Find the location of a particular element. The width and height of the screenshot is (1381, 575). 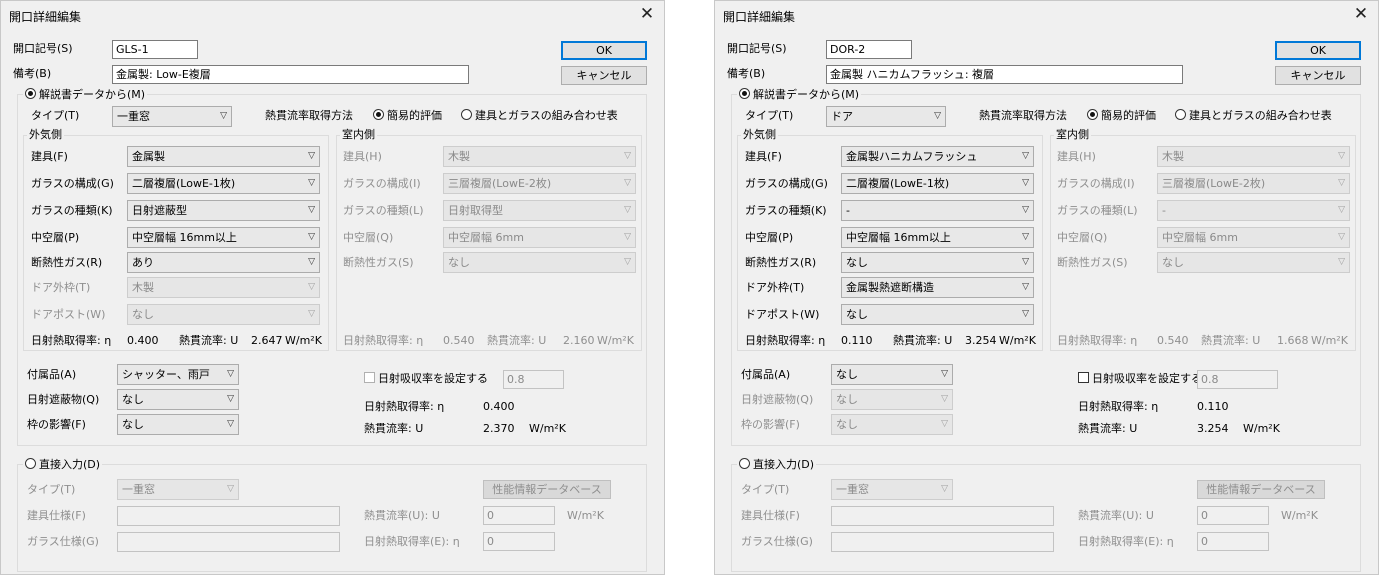

u-in-label: 熱貫流率: U is located at coordinates (1231, 340).